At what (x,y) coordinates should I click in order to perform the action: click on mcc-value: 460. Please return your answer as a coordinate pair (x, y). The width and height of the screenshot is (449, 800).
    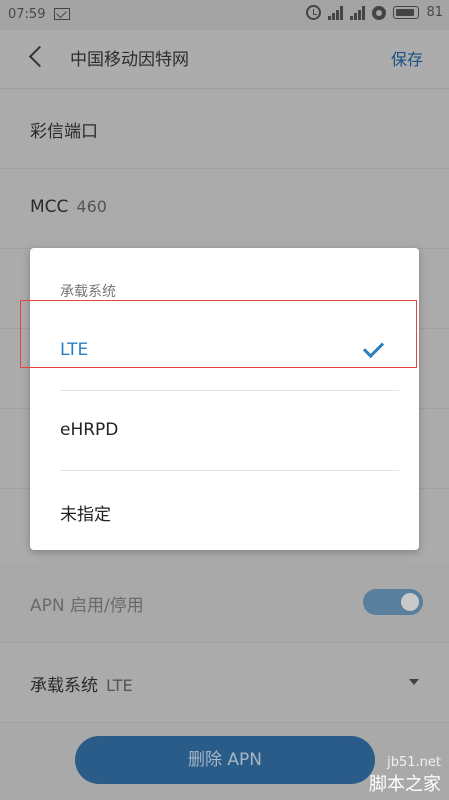
    Looking at the image, I should click on (91, 206).